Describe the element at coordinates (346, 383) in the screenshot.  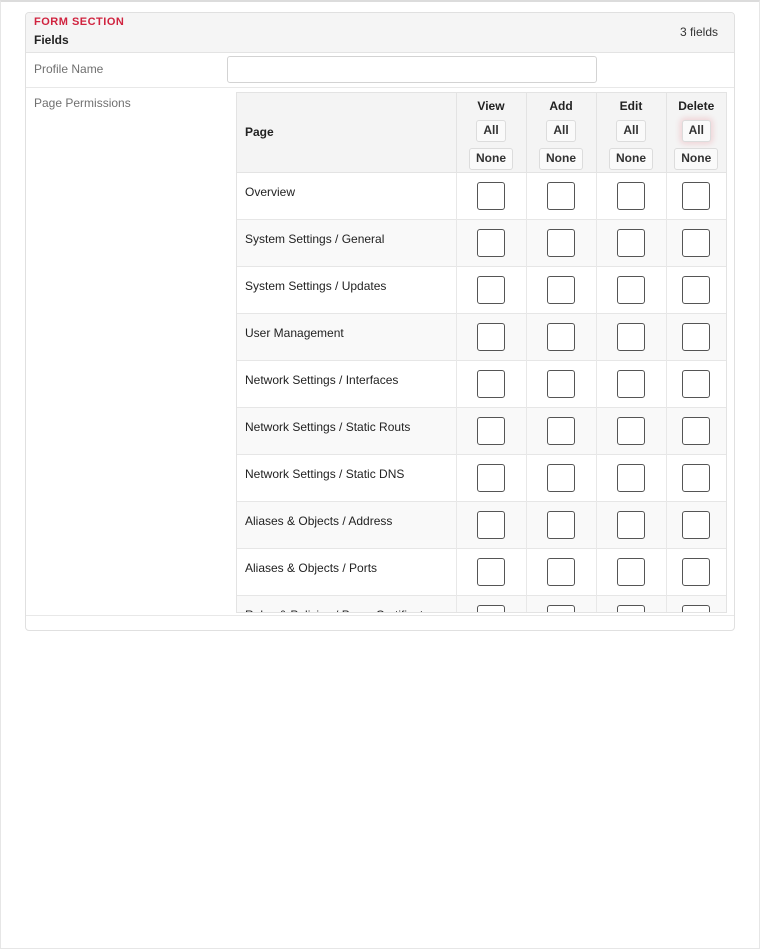
I see `permission-page-cell: Network Settings / Interfaces` at that location.